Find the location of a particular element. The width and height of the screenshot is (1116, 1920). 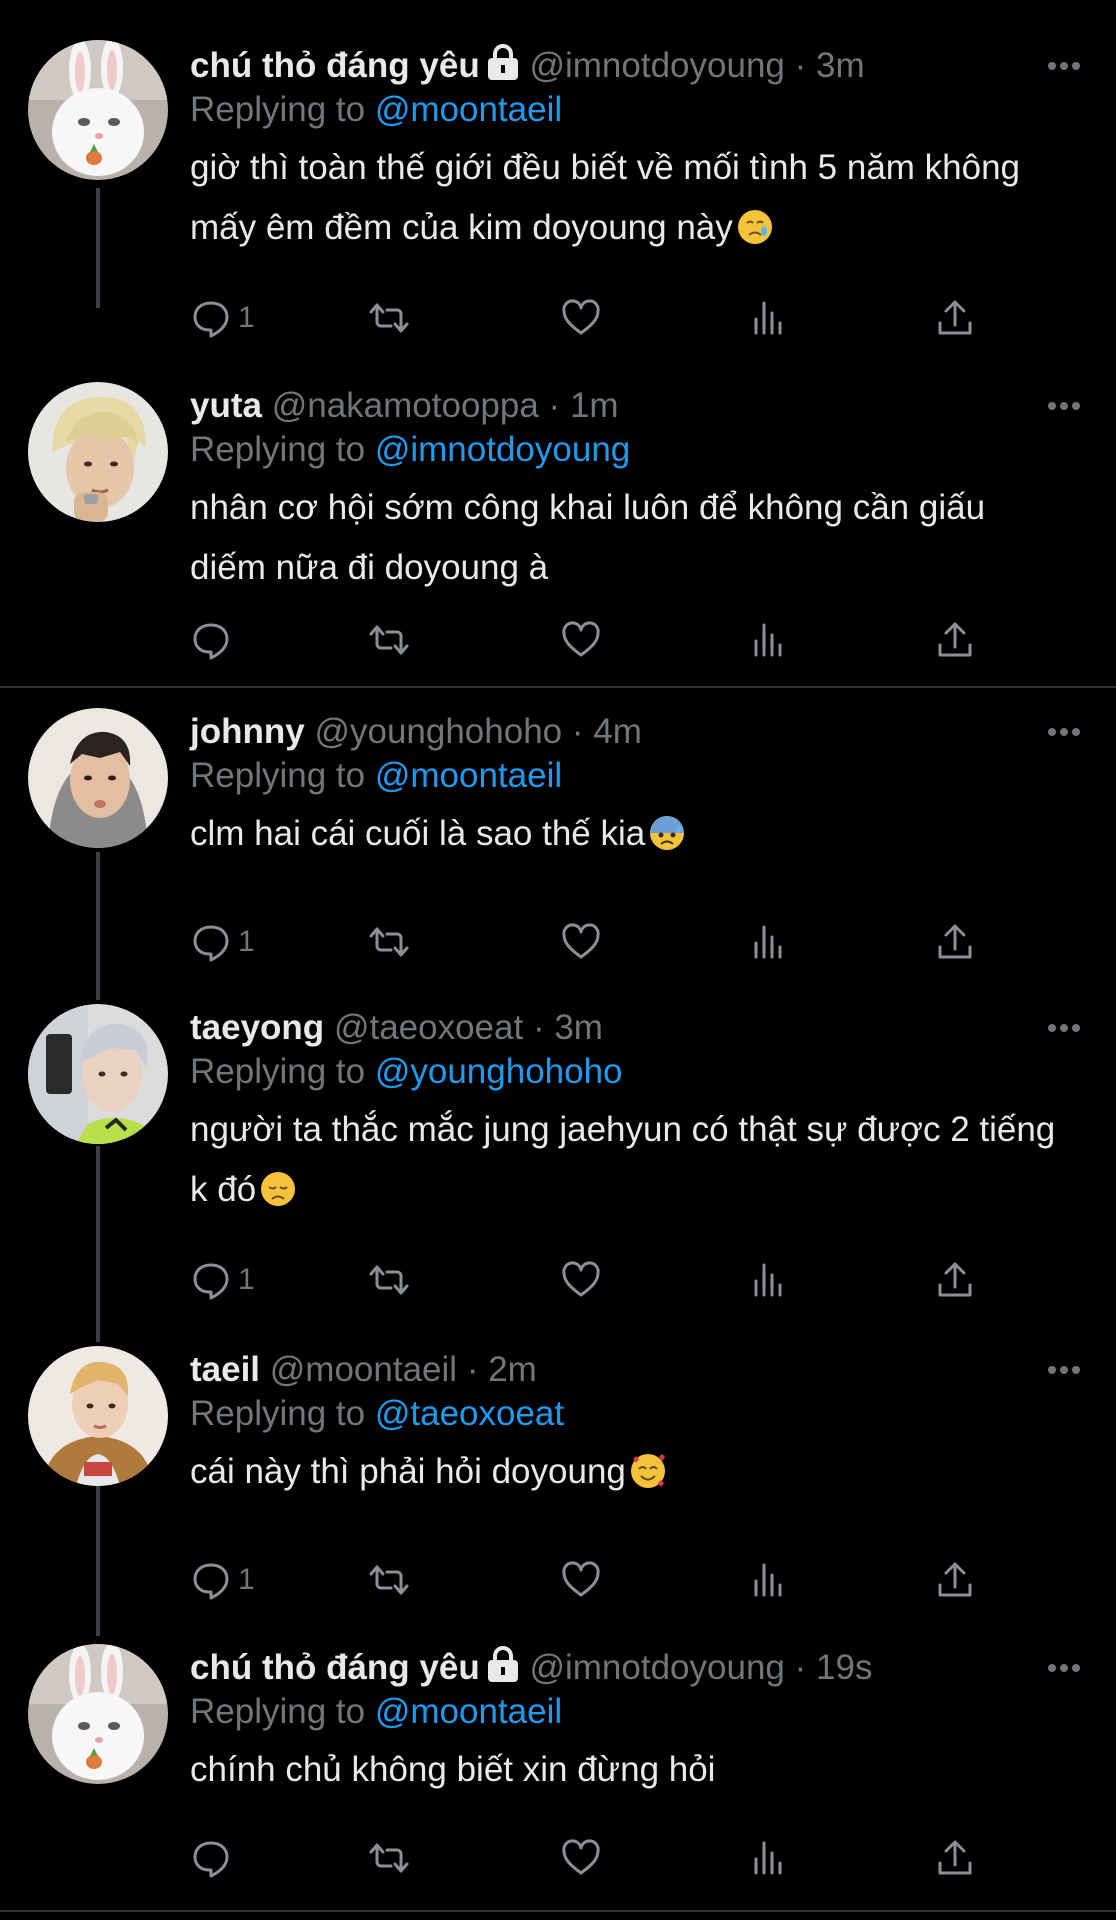

timestamp: 2m is located at coordinates (512, 1369).